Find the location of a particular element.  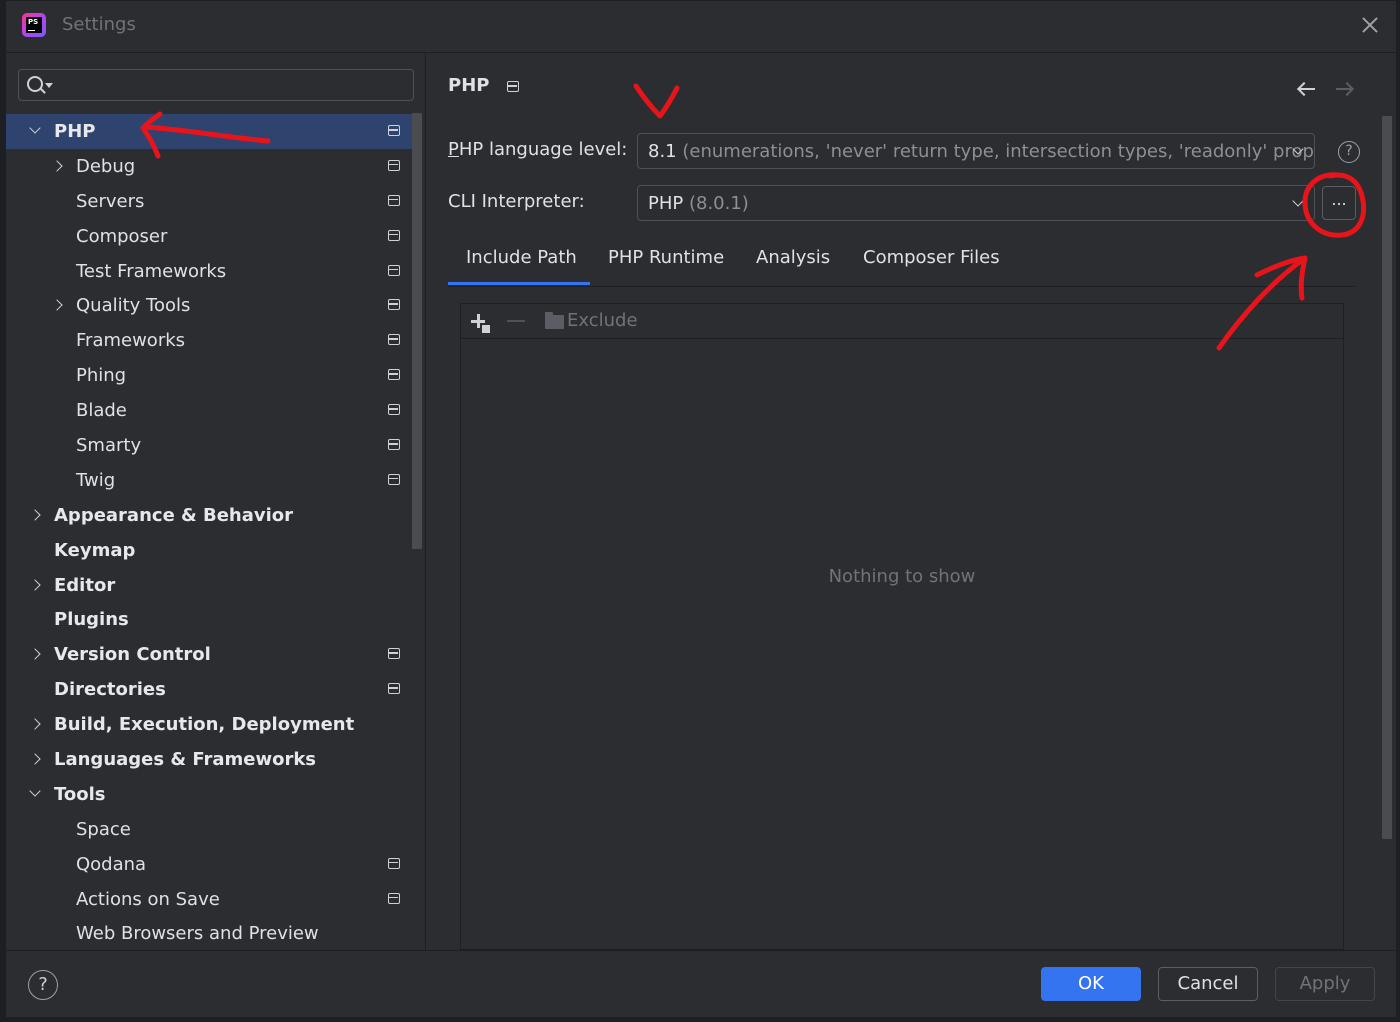

search-history-dropdown-icon is located at coordinates (49, 85).